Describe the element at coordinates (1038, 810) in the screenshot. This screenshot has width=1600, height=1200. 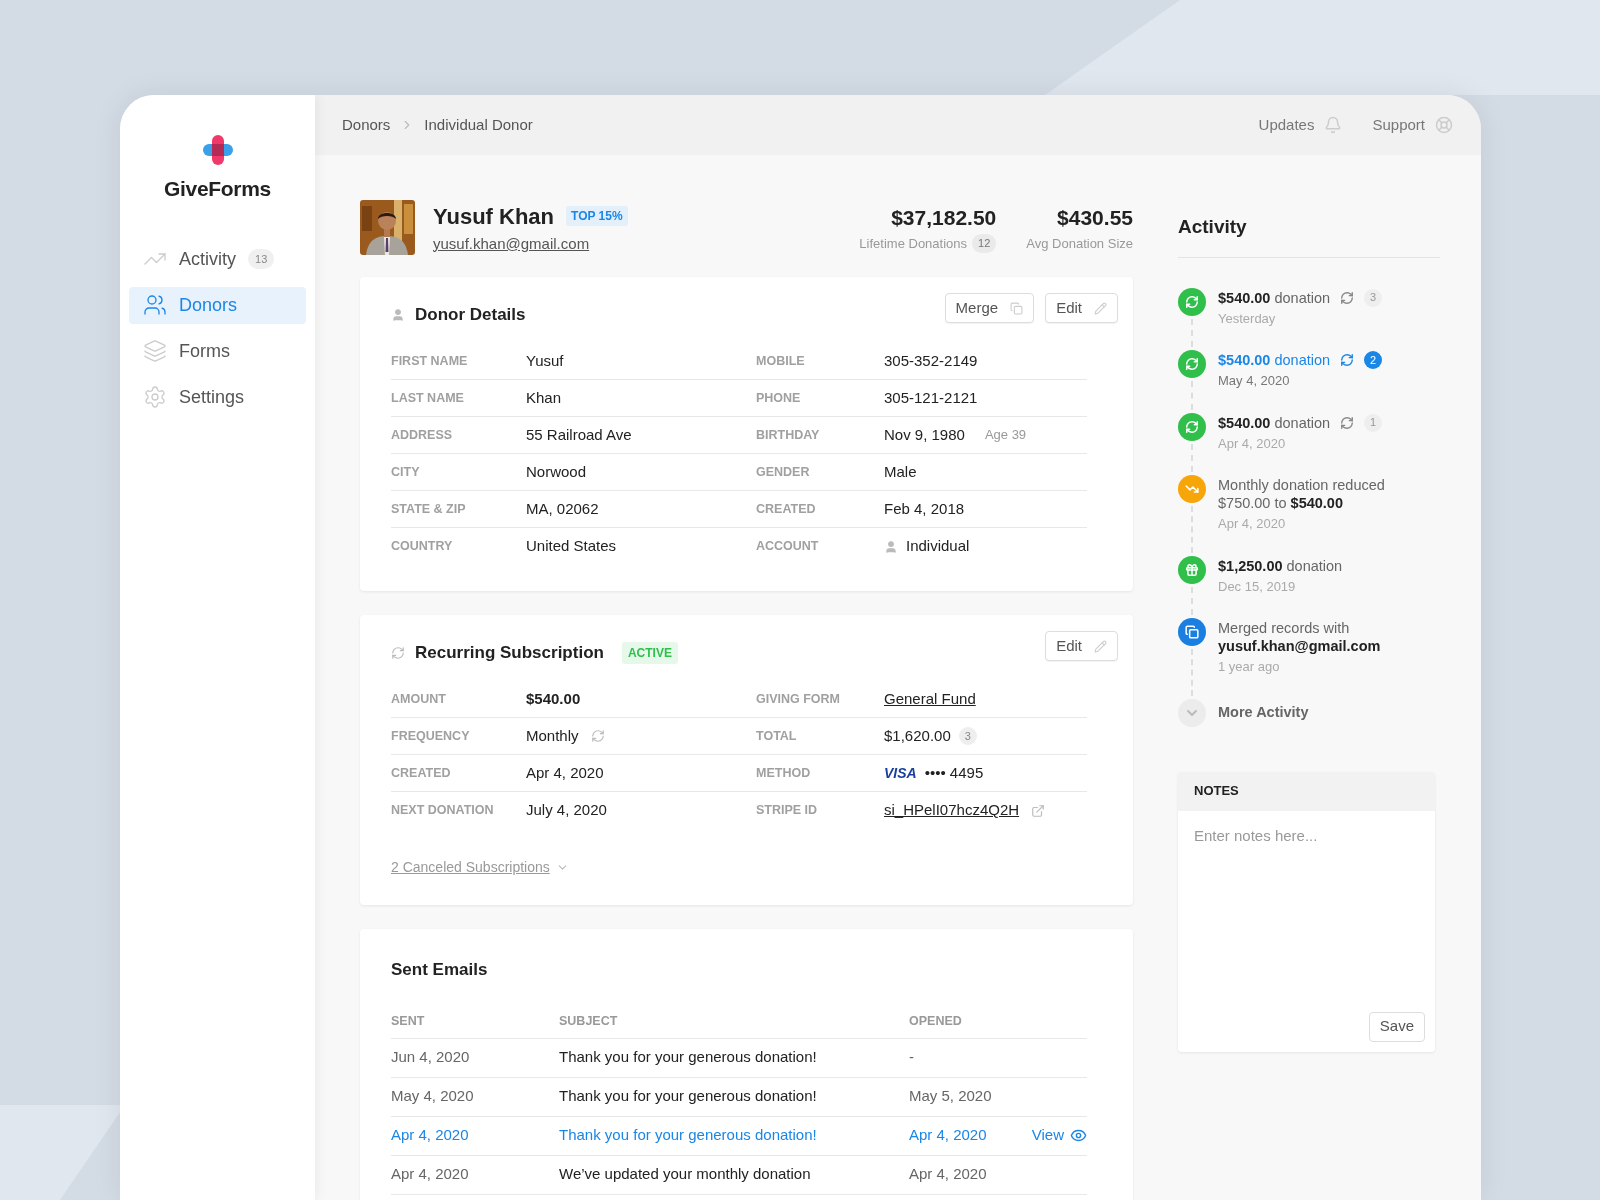
I see `external-link-icon` at that location.